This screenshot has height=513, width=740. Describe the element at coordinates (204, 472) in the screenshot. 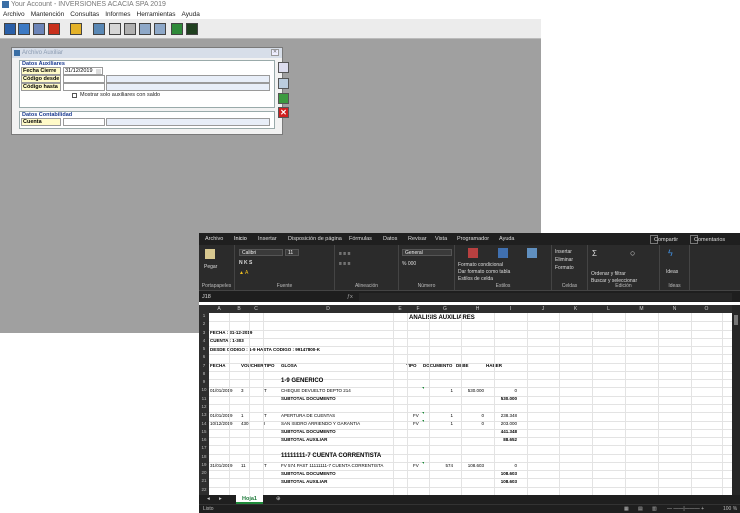

I see `row-header-20: 20` at that location.